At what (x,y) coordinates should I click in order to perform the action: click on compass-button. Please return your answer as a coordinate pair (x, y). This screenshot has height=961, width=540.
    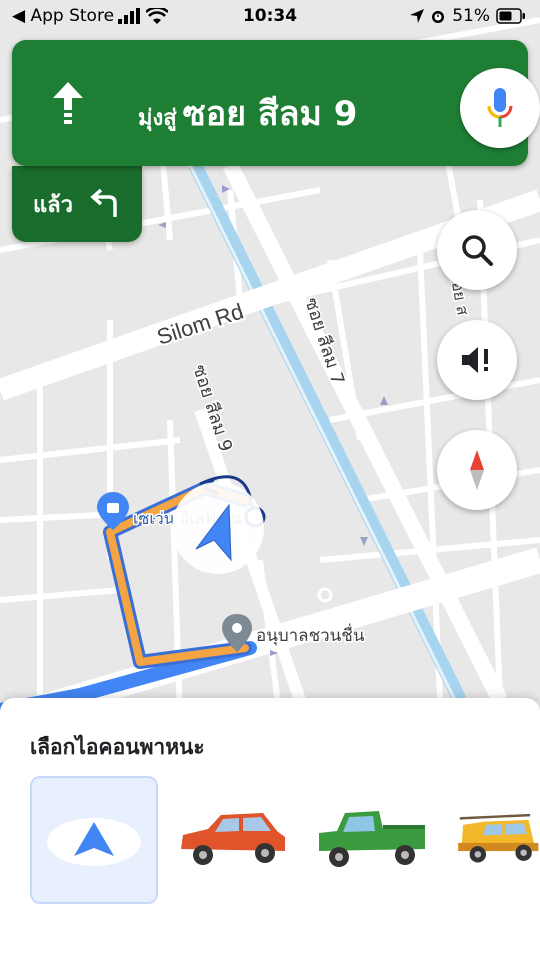
    Looking at the image, I should click on (477, 470).